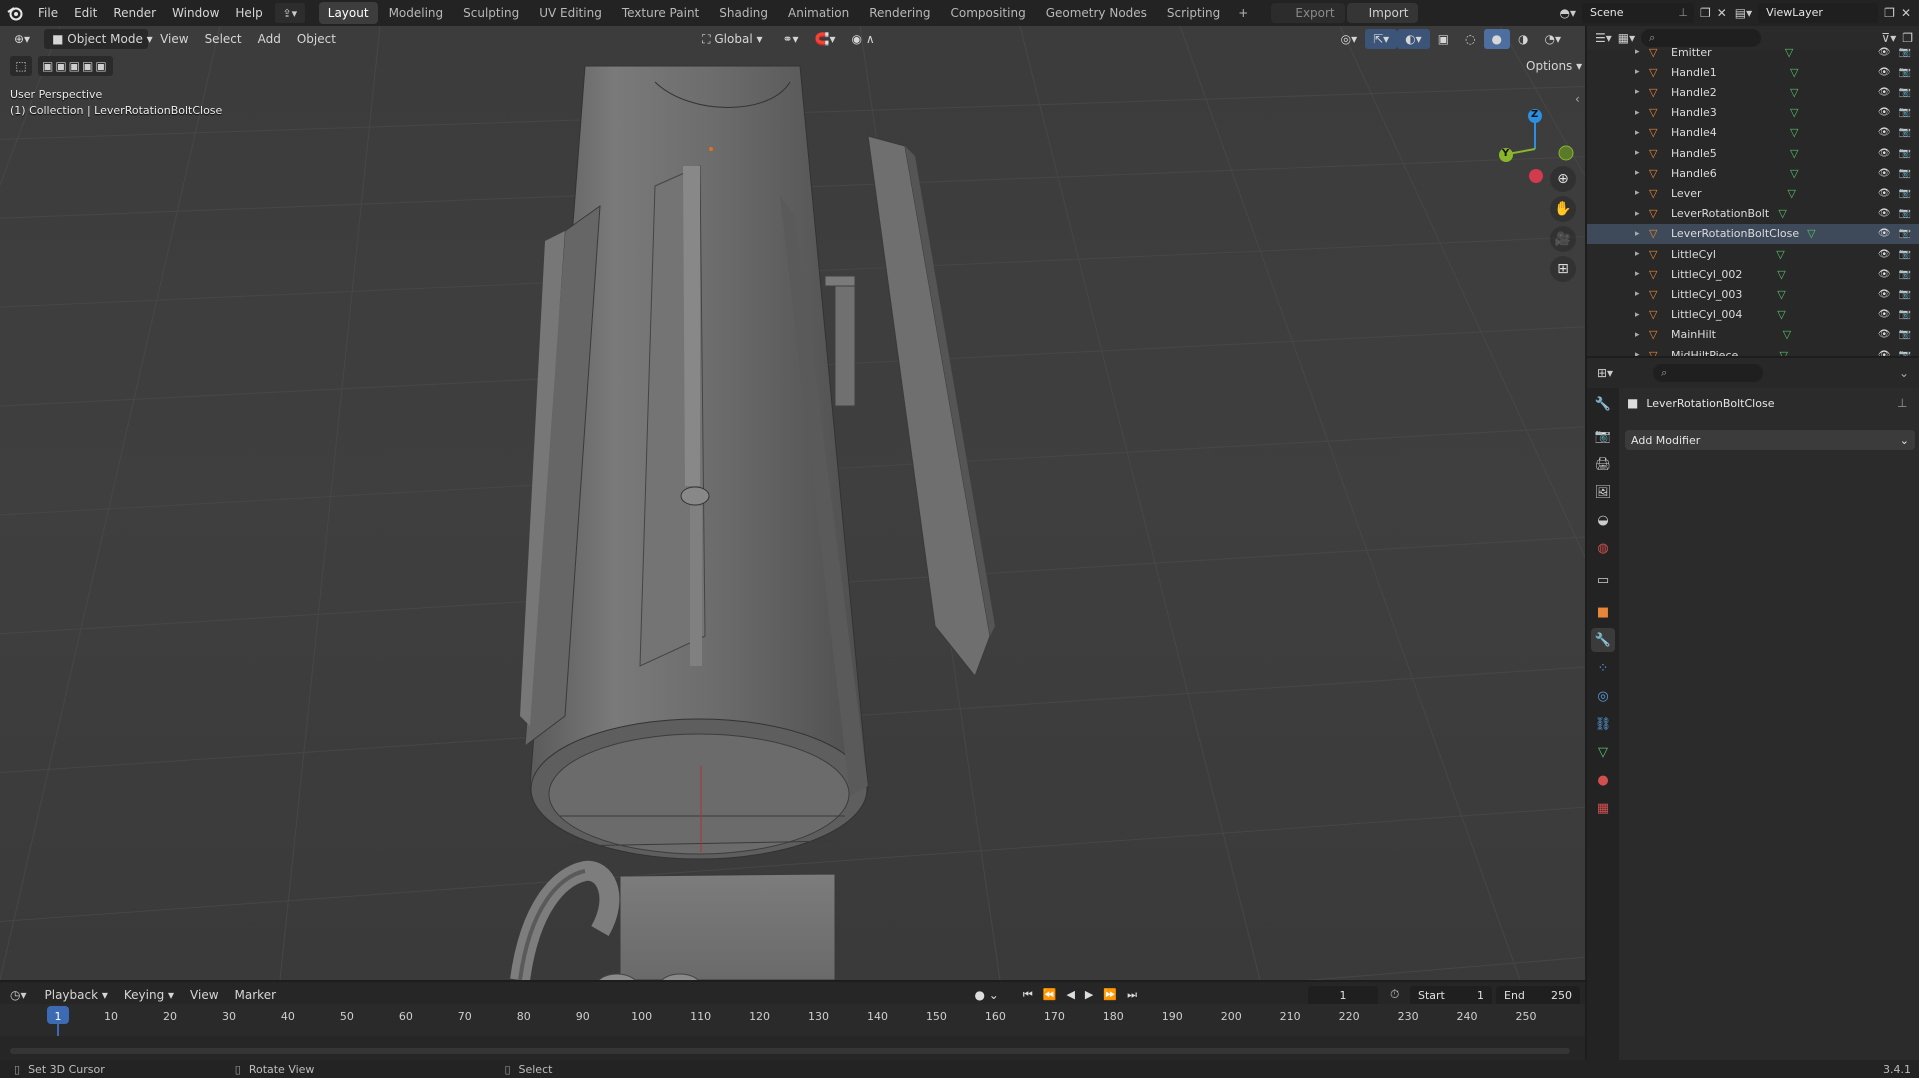 Image resolution: width=1919 pixels, height=1078 pixels. What do you see at coordinates (1753, 233) in the screenshot?
I see `outliner-row: ▸ ▽ LeverRotationBoltClose ▽ 👁 📷` at bounding box center [1753, 233].